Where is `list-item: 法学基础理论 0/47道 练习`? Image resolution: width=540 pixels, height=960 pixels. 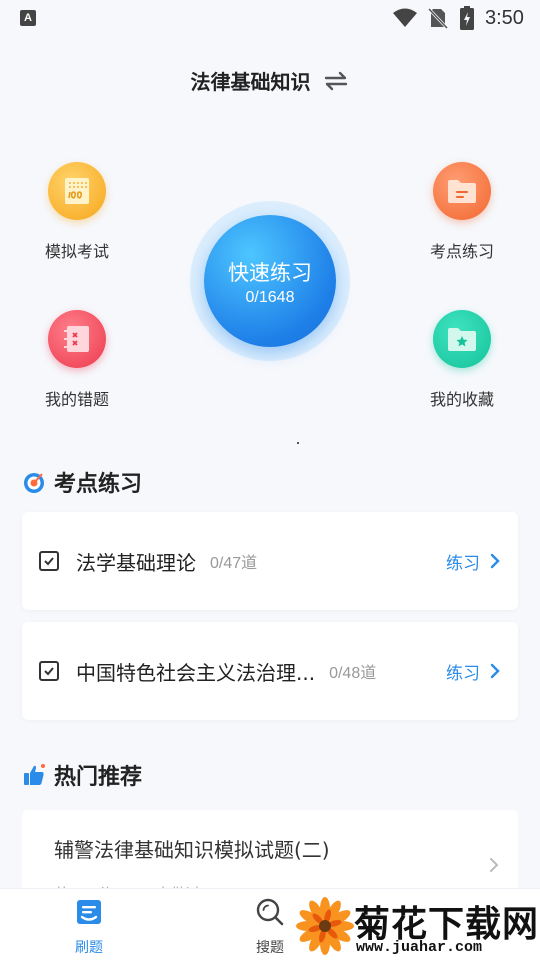 list-item: 法学基础理论 0/47道 练习 is located at coordinates (270, 561).